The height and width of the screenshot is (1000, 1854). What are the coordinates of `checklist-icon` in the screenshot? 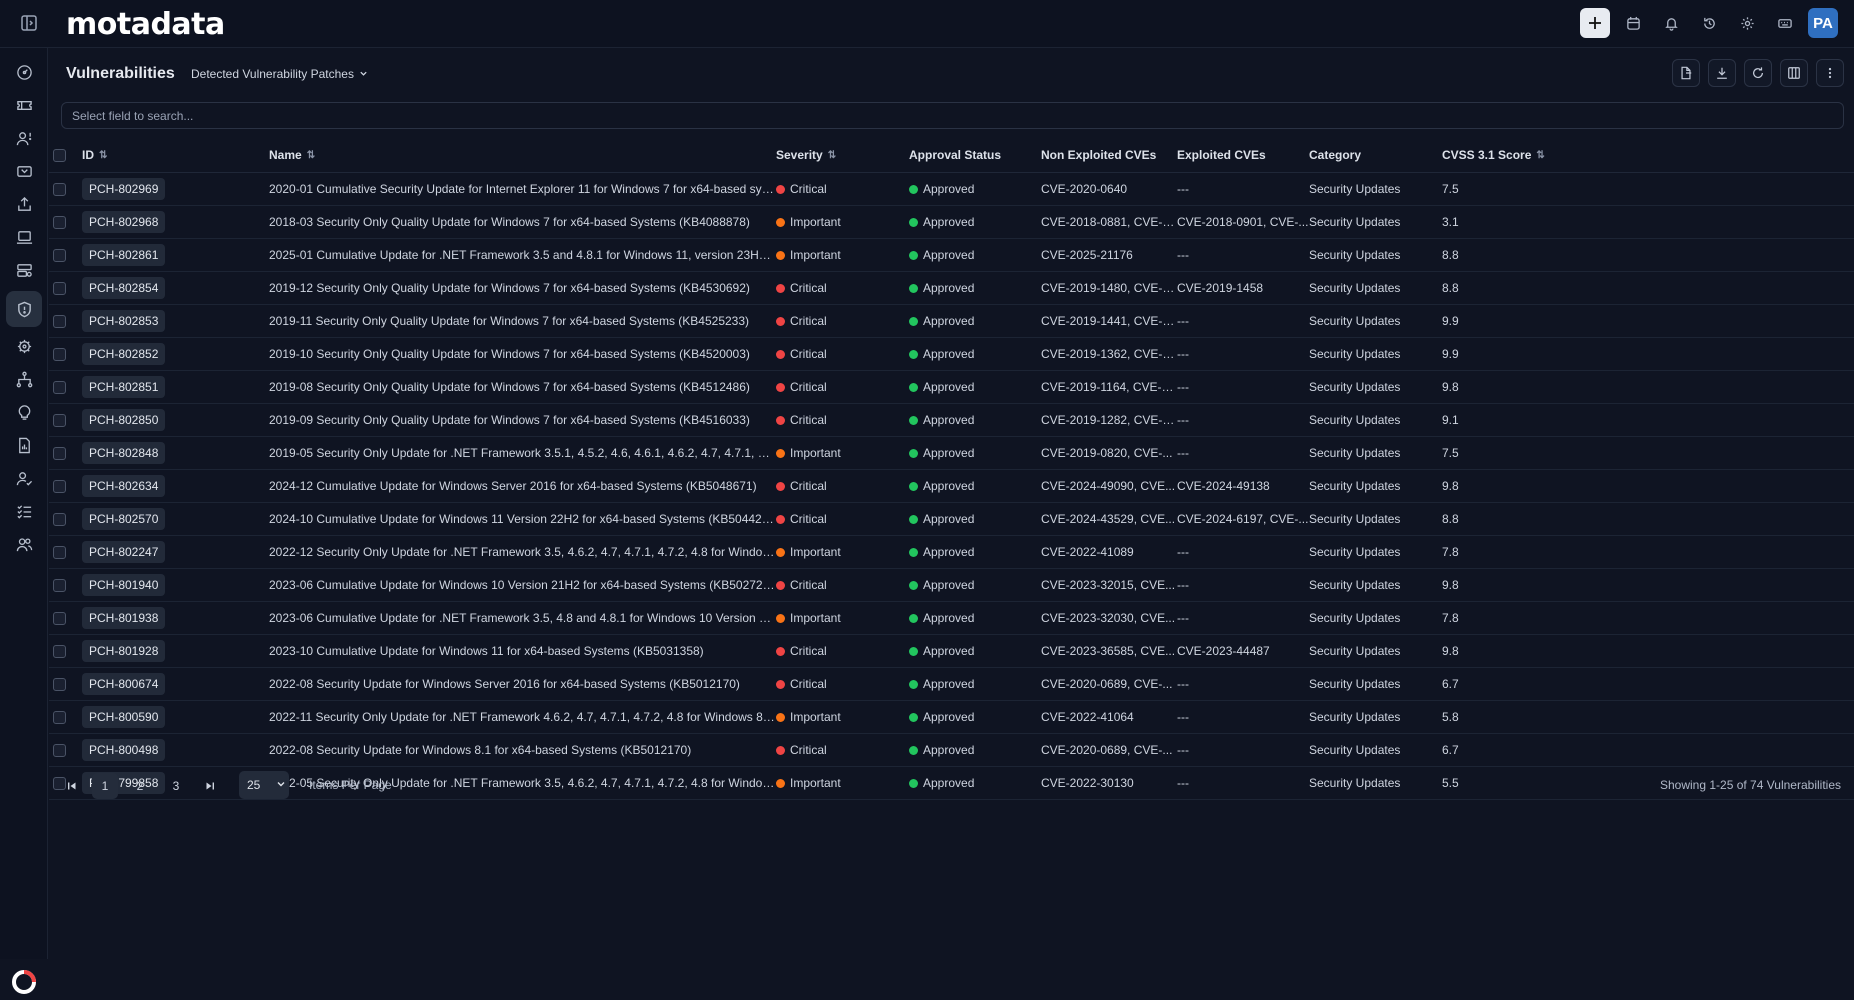 It's located at (24, 511).